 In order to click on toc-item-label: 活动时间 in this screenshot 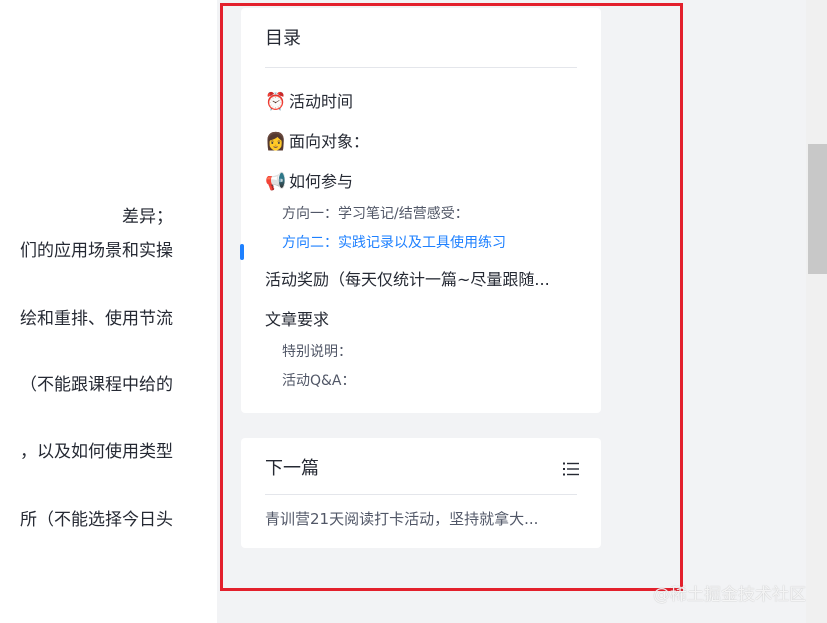, I will do `click(321, 101)`.